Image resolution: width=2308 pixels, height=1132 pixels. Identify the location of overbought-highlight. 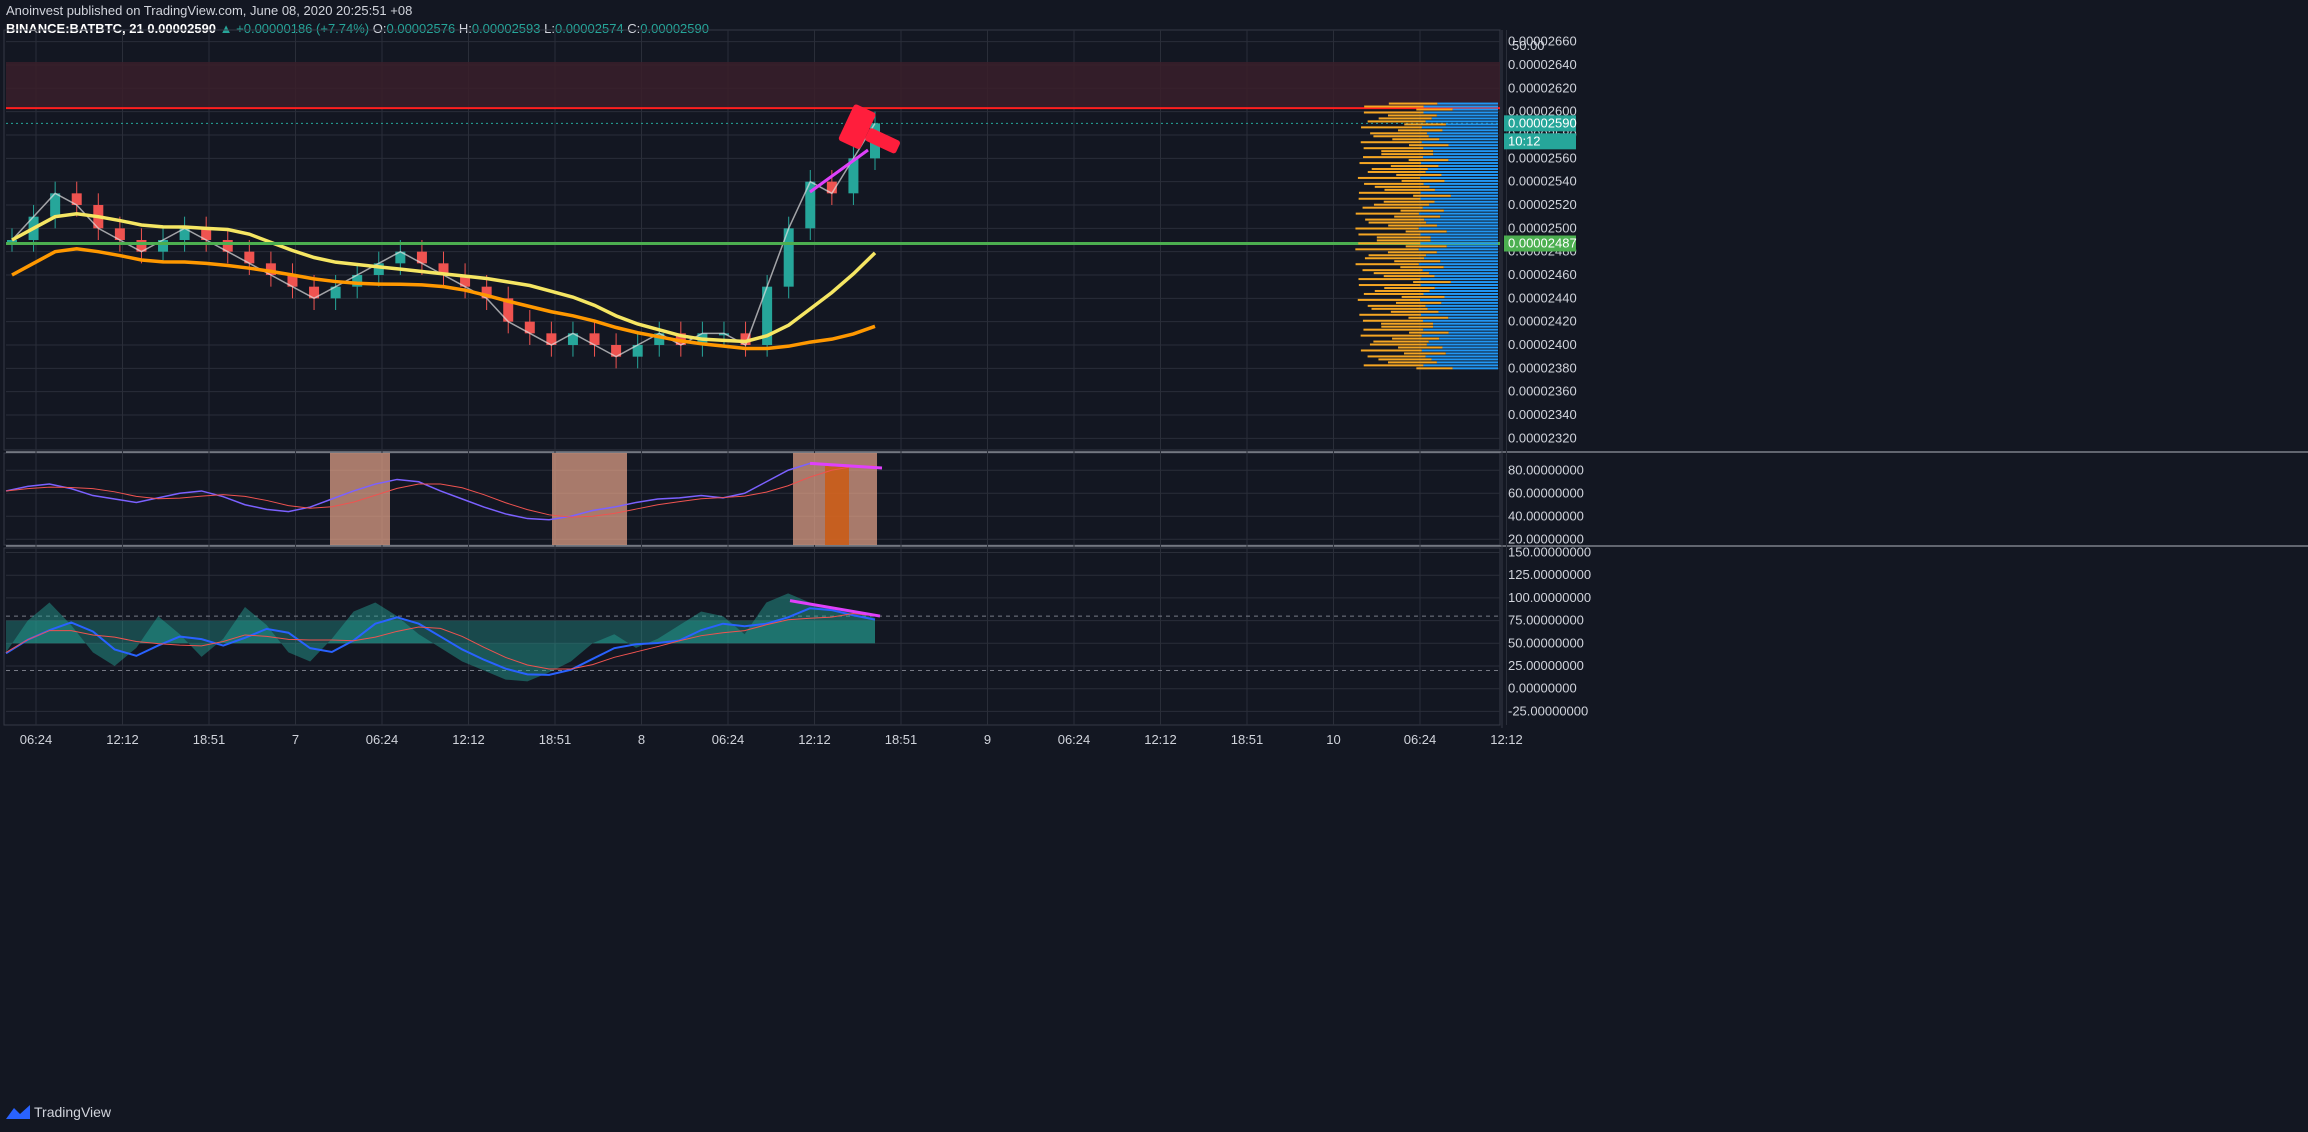
(837, 505).